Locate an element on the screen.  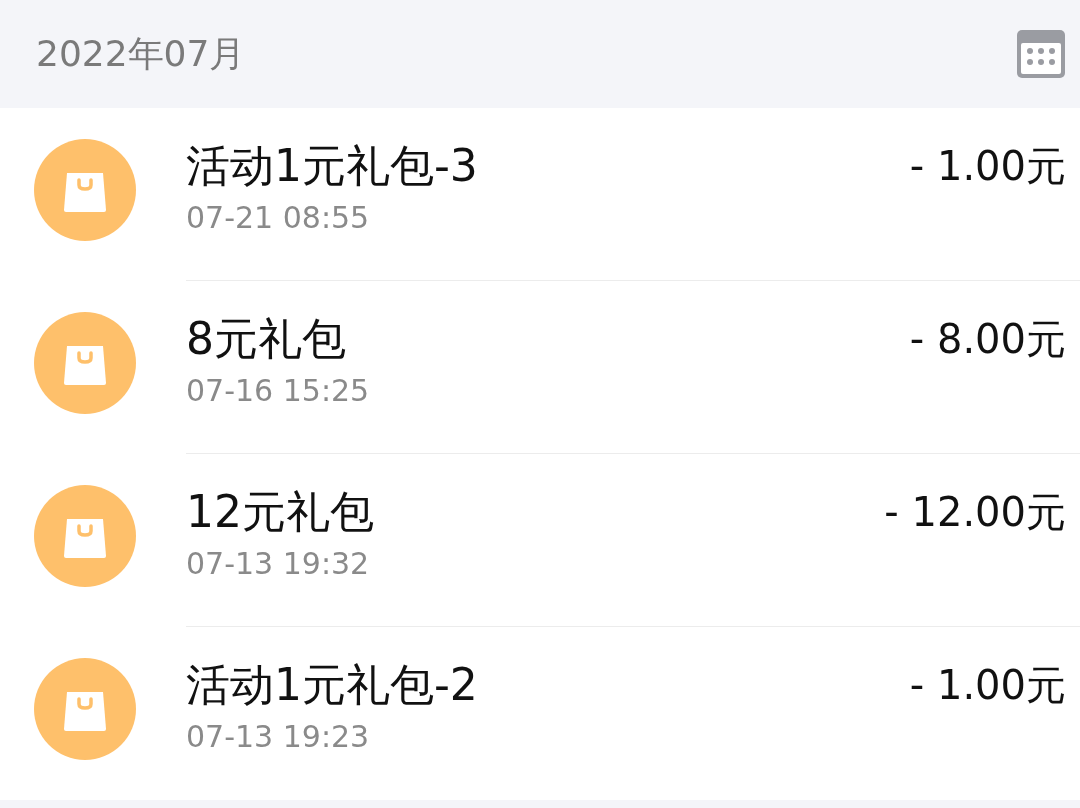
transaction-title: 8元礼包 is located at coordinates (266, 339).